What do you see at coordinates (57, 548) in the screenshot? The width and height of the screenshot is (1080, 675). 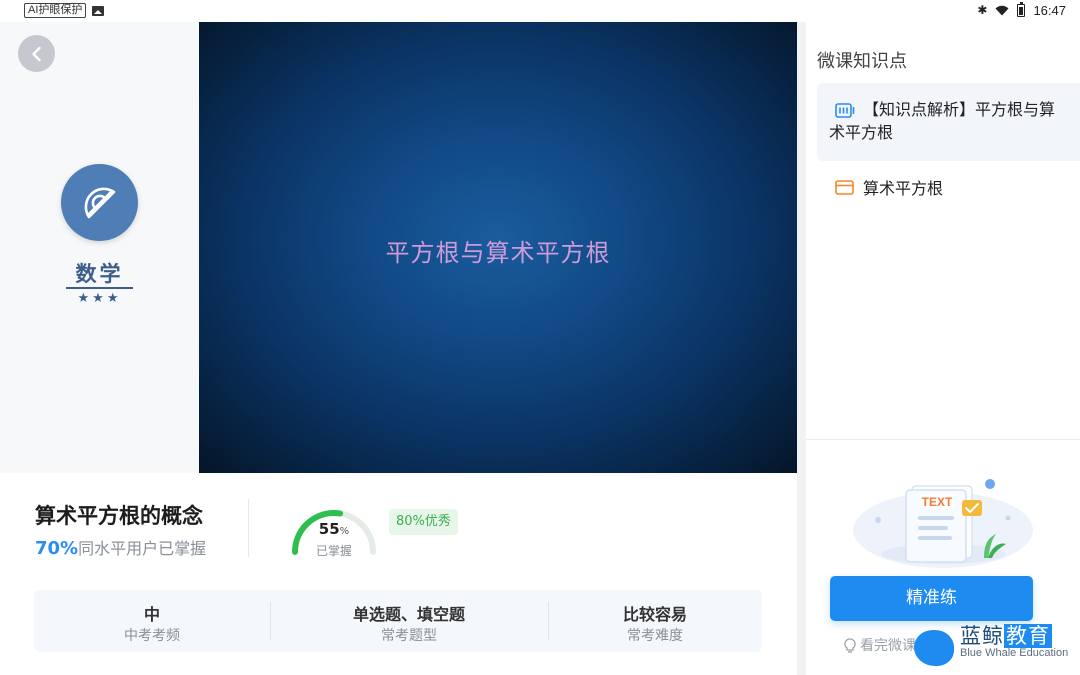 I see `mastery-percent: 70%` at bounding box center [57, 548].